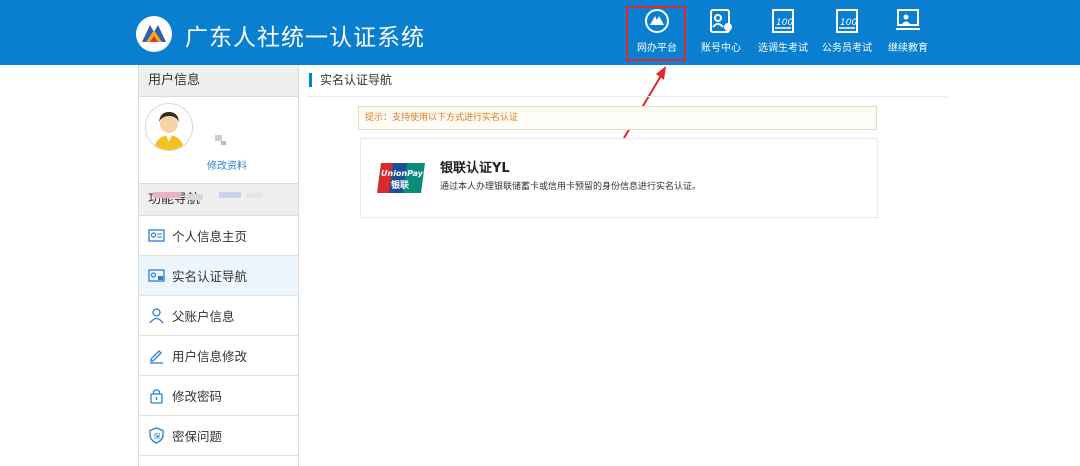 This screenshot has height=466, width=1080. Describe the element at coordinates (210, 276) in the screenshot. I see `sidebar-item-label: 实名认证导航` at that location.